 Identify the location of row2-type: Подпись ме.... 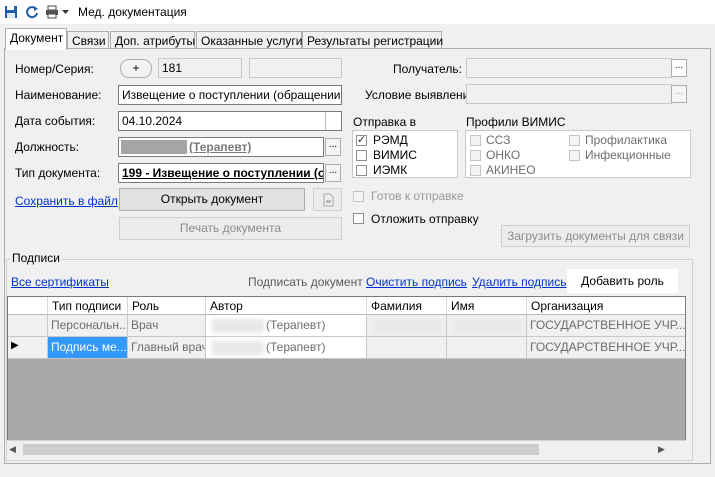
(88, 348).